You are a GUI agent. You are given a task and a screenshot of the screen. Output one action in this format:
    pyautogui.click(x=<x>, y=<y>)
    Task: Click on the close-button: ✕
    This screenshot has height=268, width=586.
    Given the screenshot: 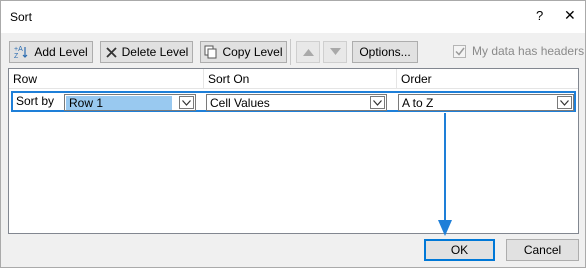 What is the action you would take?
    pyautogui.click(x=570, y=15)
    